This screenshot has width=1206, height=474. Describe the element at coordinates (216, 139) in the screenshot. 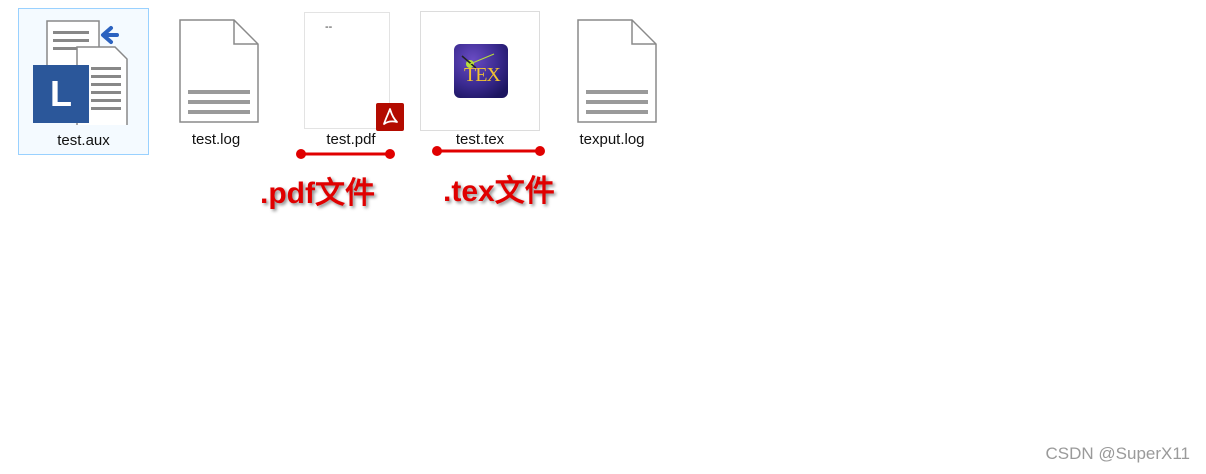

I see `file-name-label: test.log` at that location.